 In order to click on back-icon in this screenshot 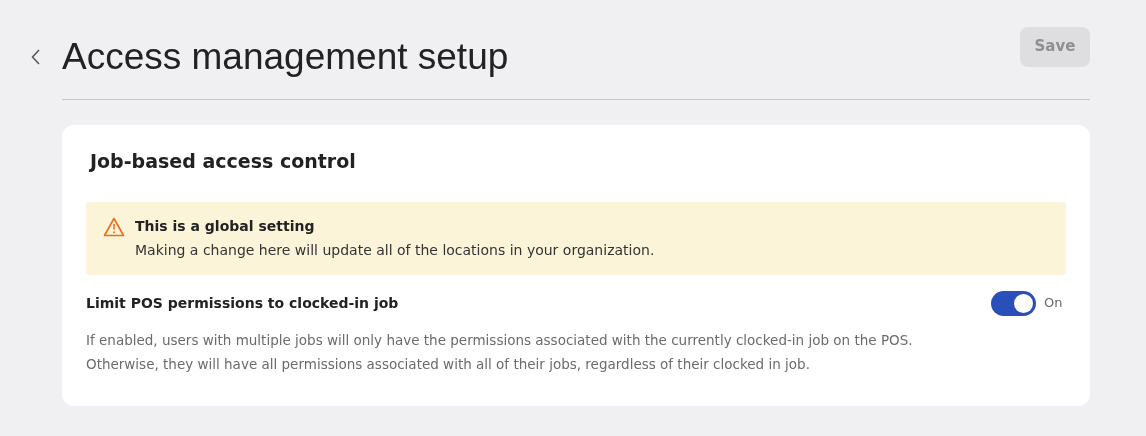, I will do `click(35, 57)`.